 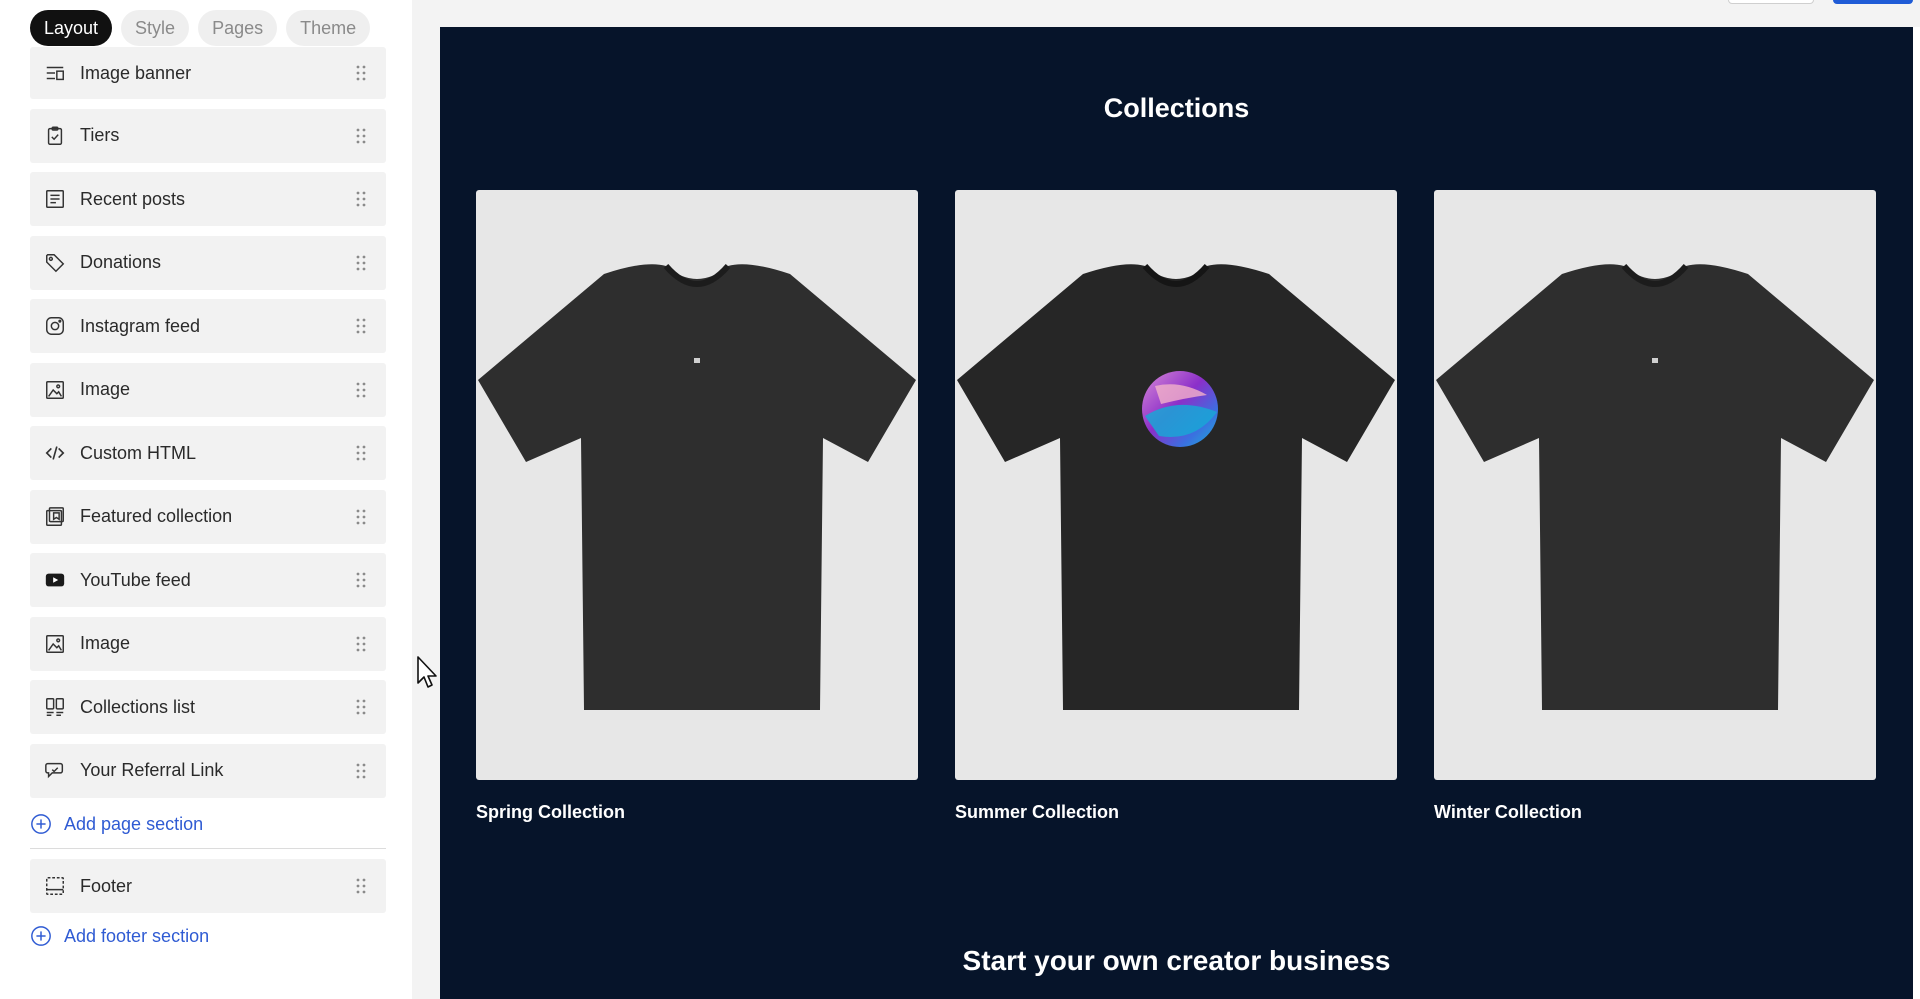 What do you see at coordinates (1180, 13) in the screenshot?
I see `preview-toolbar` at bounding box center [1180, 13].